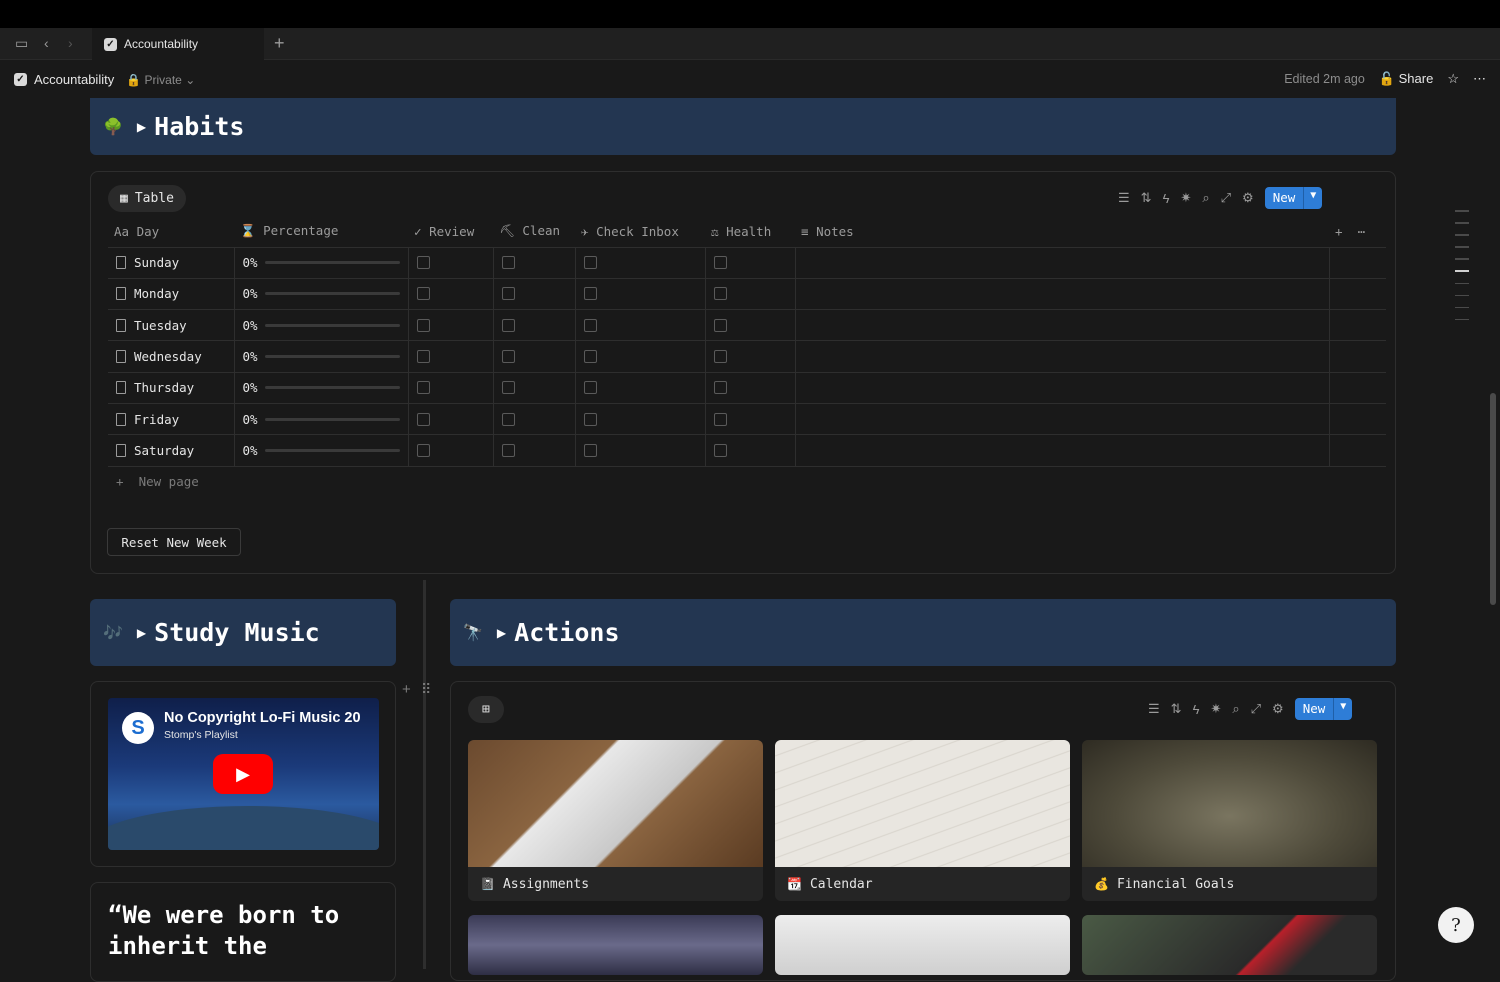  What do you see at coordinates (1229, 820) in the screenshot?
I see `card-financial-goals: 💰 Financial Goals` at bounding box center [1229, 820].